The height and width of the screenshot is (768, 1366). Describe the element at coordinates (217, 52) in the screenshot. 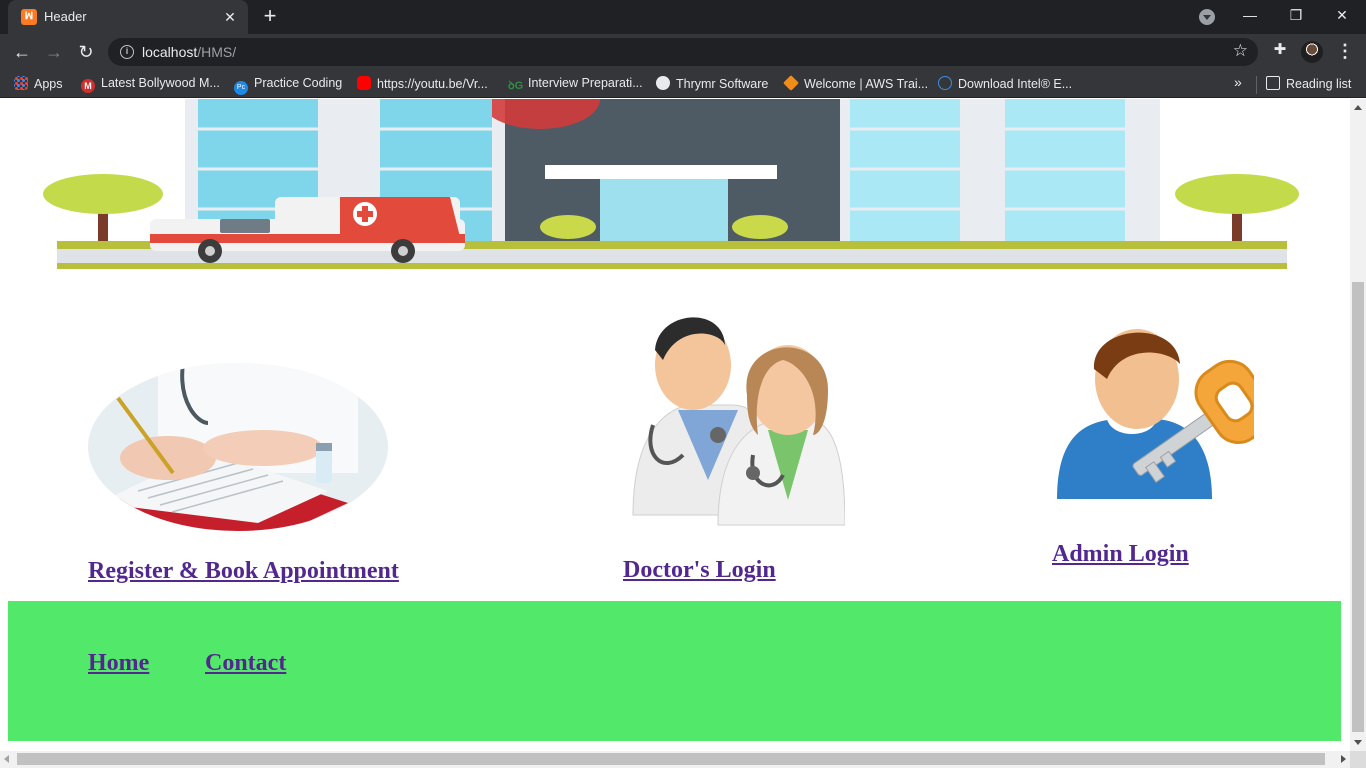

I see `url-path: /HMS/` at that location.